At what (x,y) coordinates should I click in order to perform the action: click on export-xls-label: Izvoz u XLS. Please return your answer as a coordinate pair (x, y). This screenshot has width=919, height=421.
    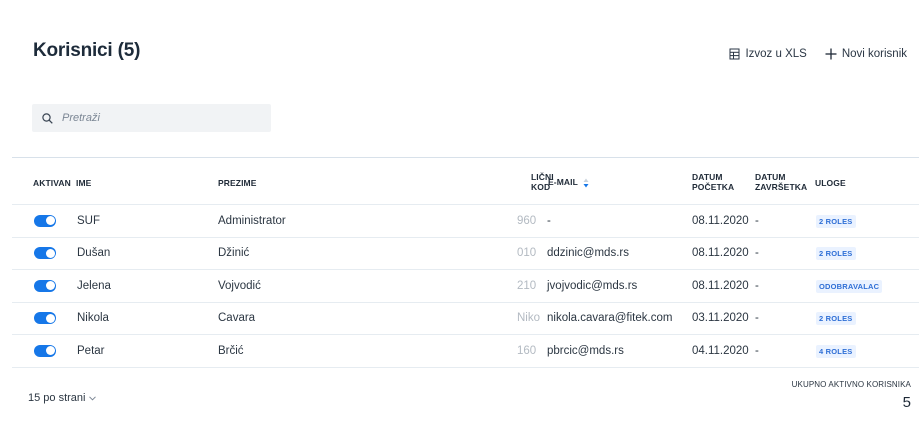
    Looking at the image, I should click on (776, 54).